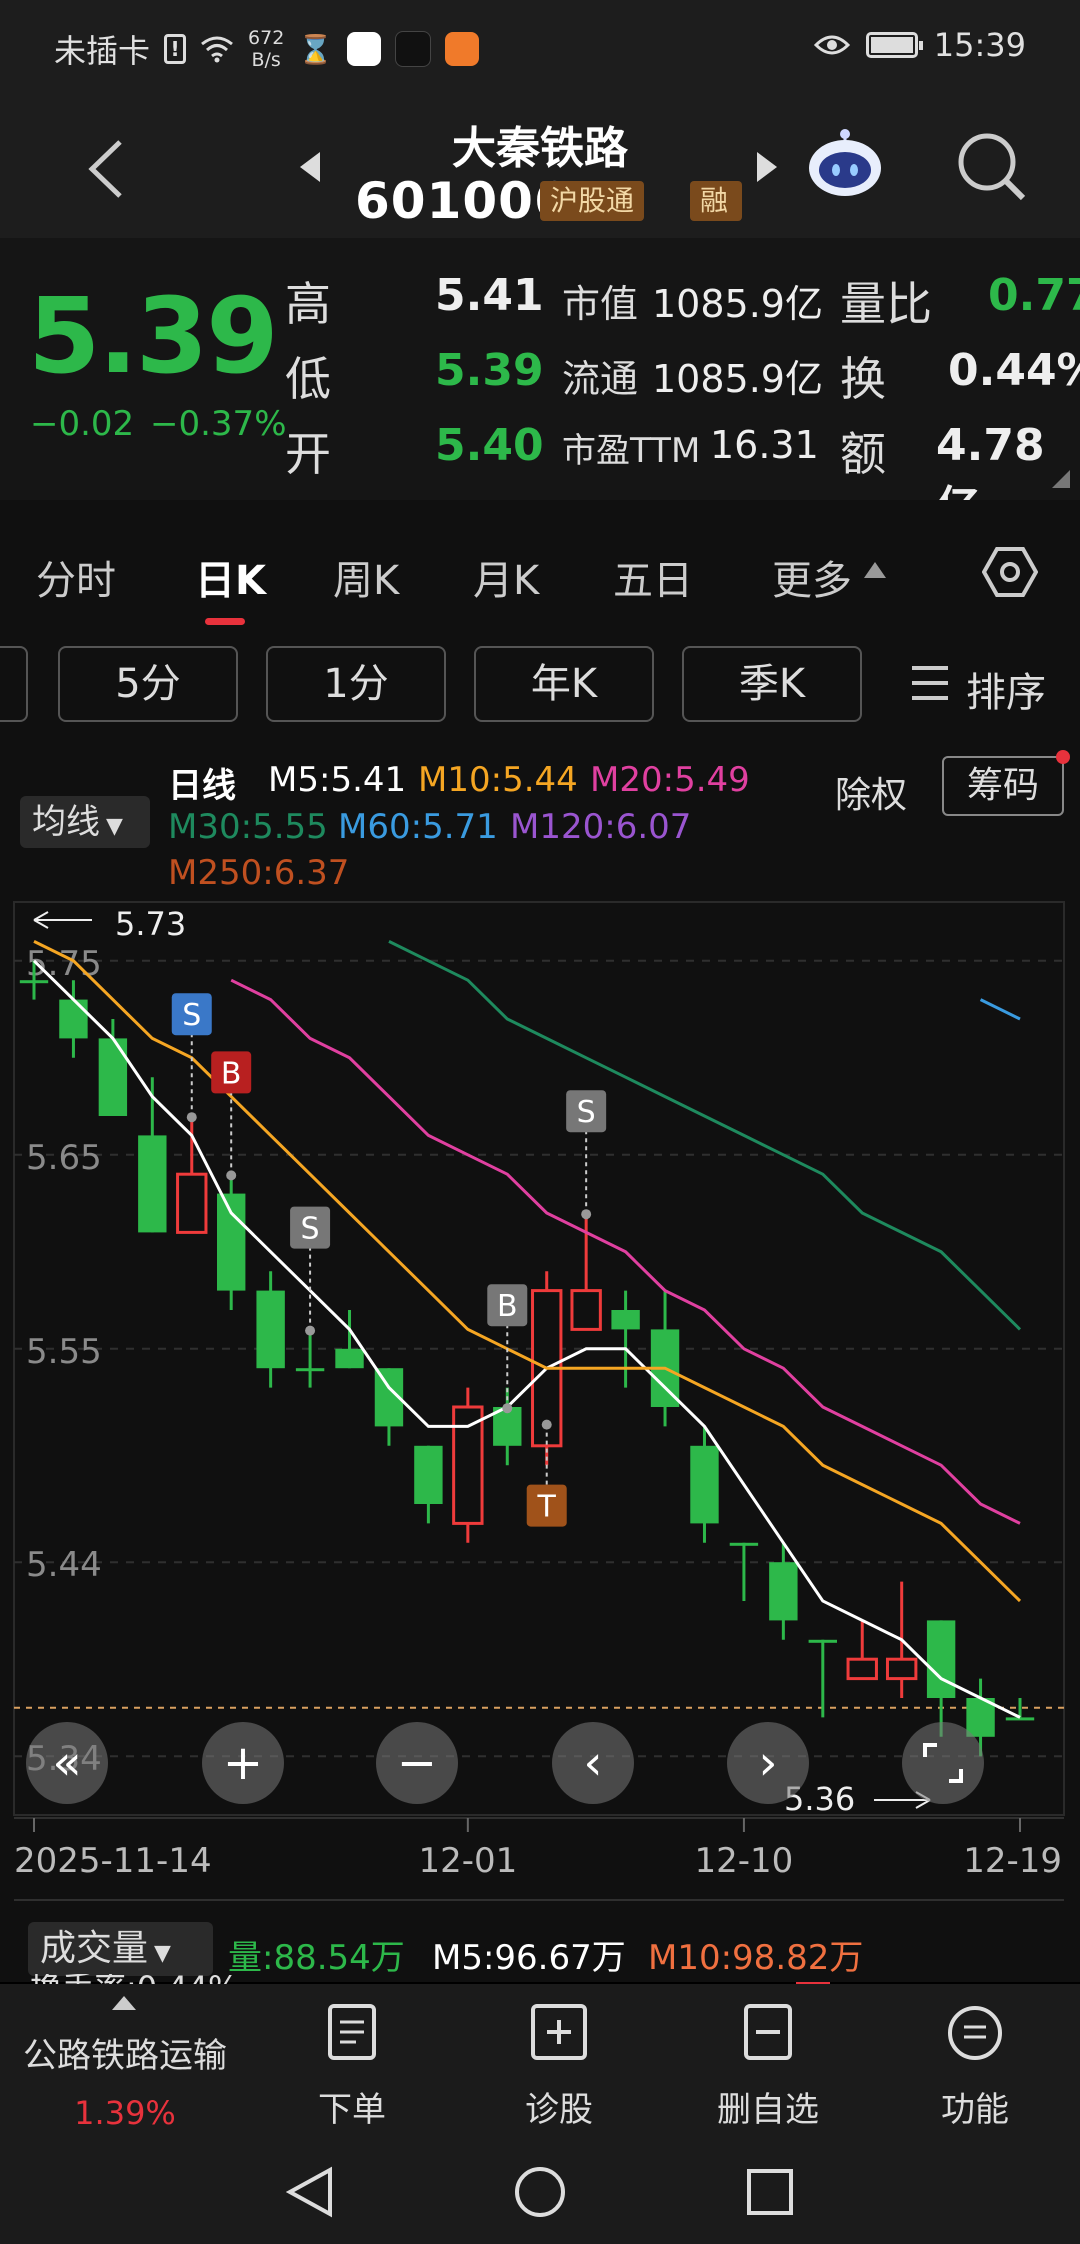  I want to click on volume-ratio-value: 0.77, so click(1034, 295).